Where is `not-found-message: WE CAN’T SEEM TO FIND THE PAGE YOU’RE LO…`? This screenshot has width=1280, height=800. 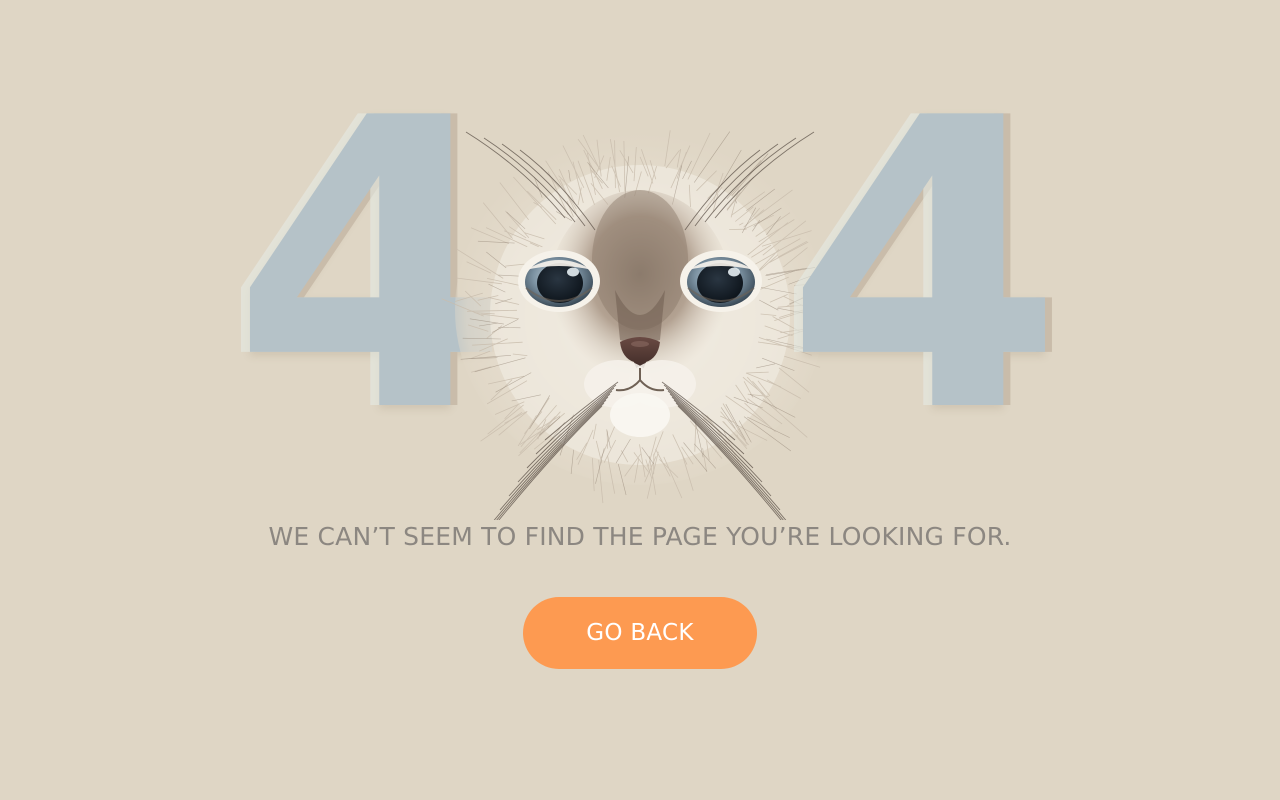 not-found-message: WE CAN’T SEEM TO FIND THE PAGE YOU’RE LO… is located at coordinates (640, 536).